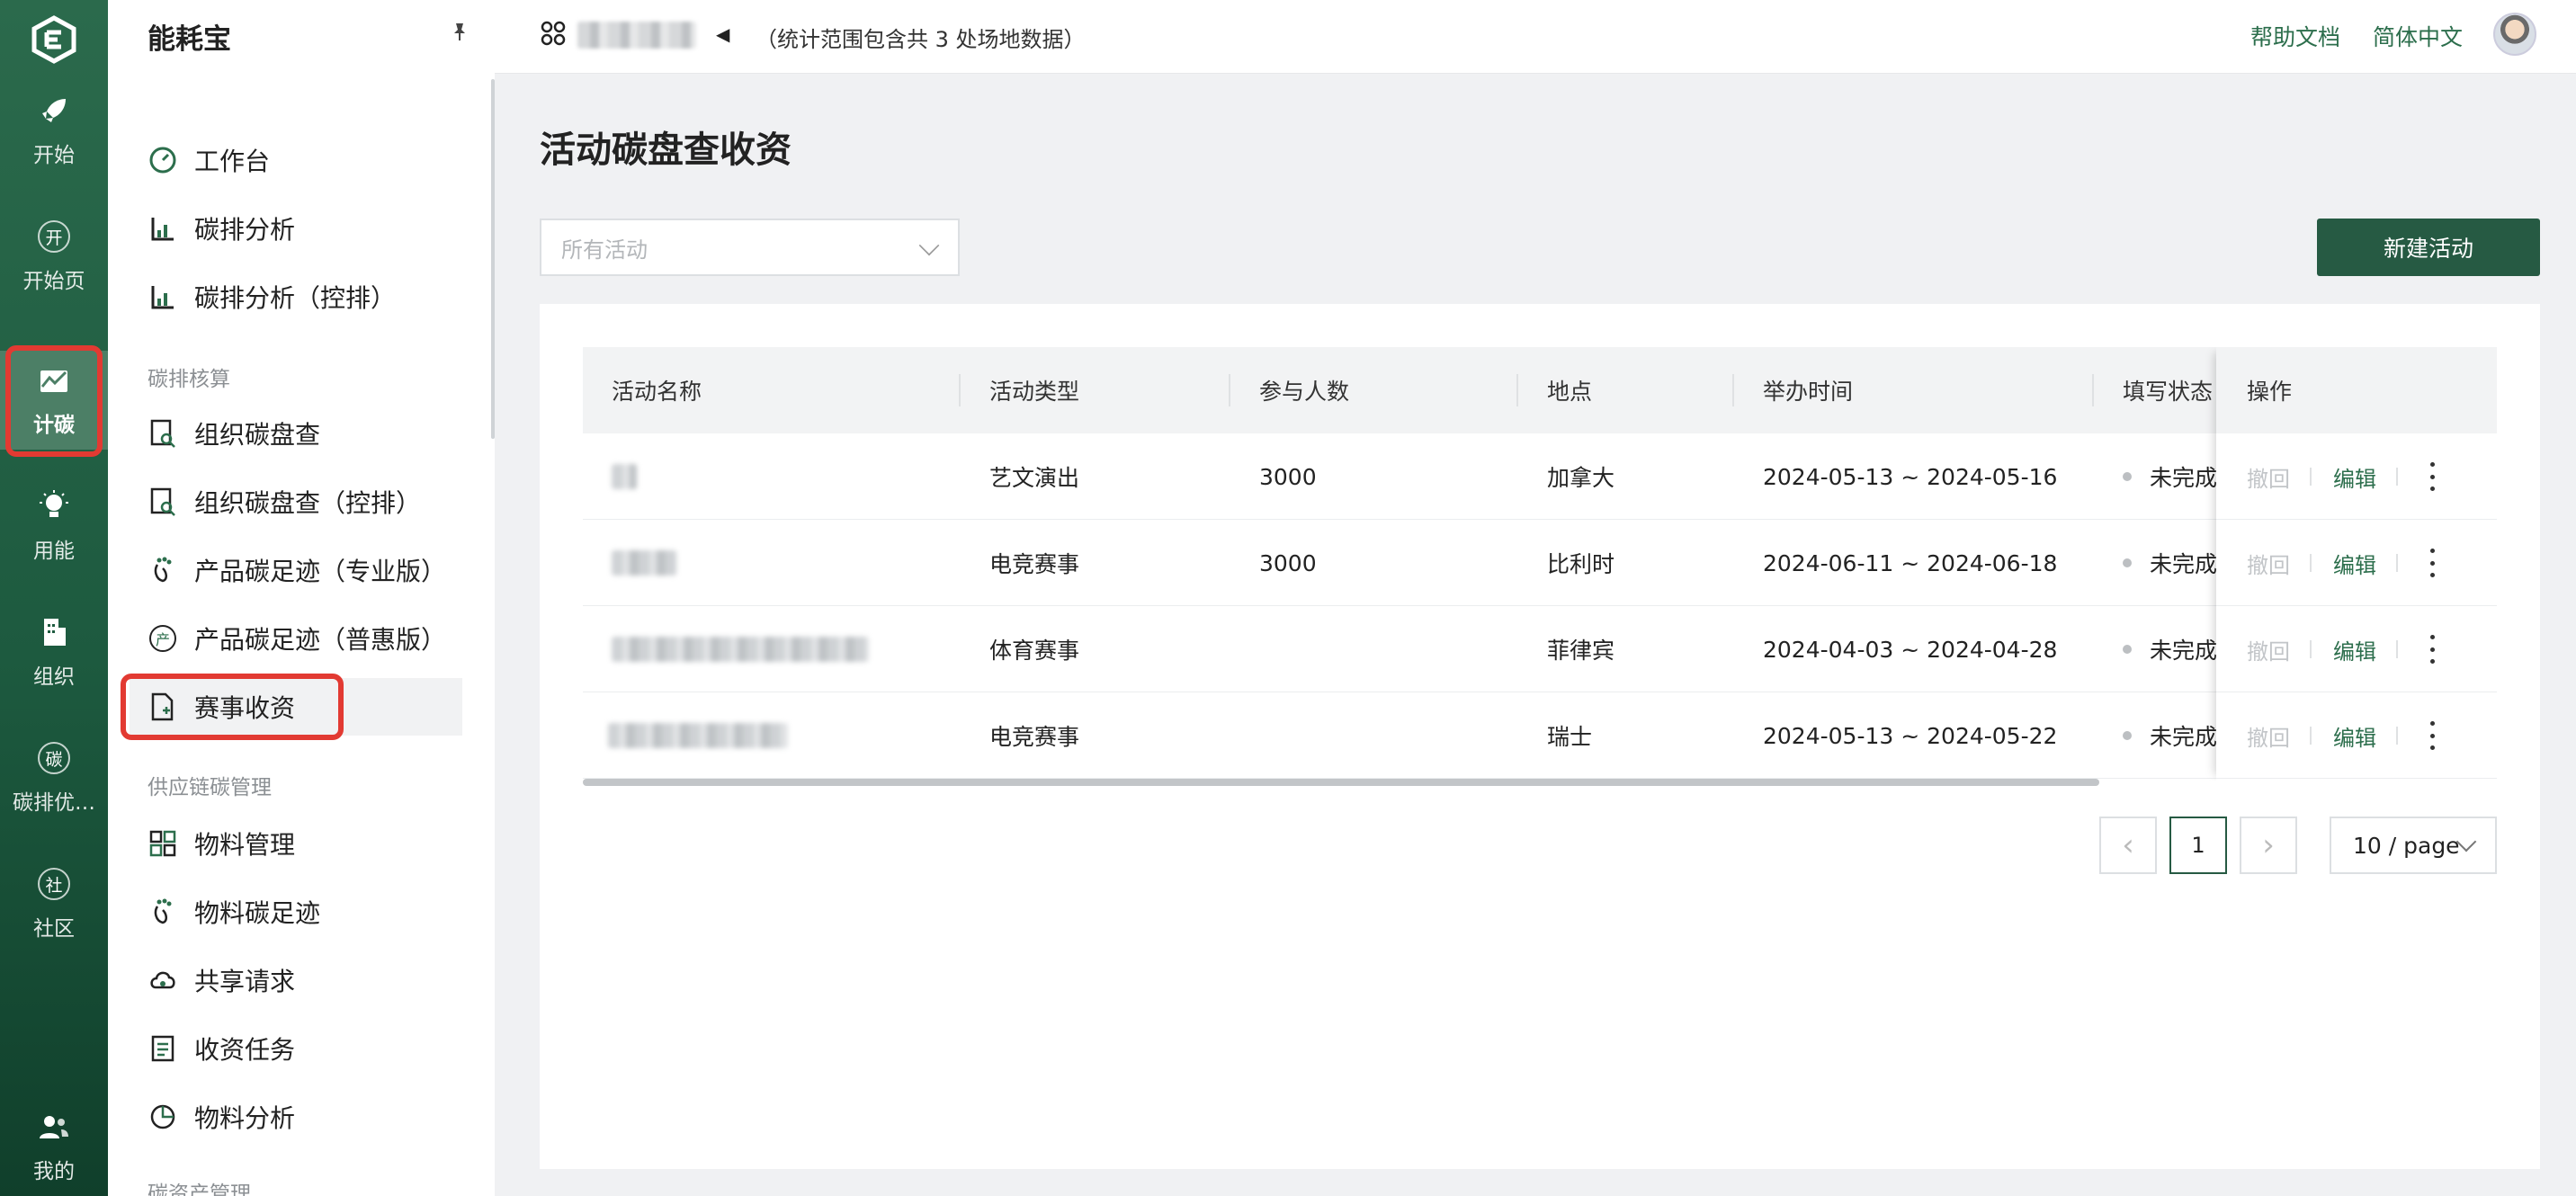  I want to click on menu-item-org-inventory: 组织碳盘查, so click(305, 433).